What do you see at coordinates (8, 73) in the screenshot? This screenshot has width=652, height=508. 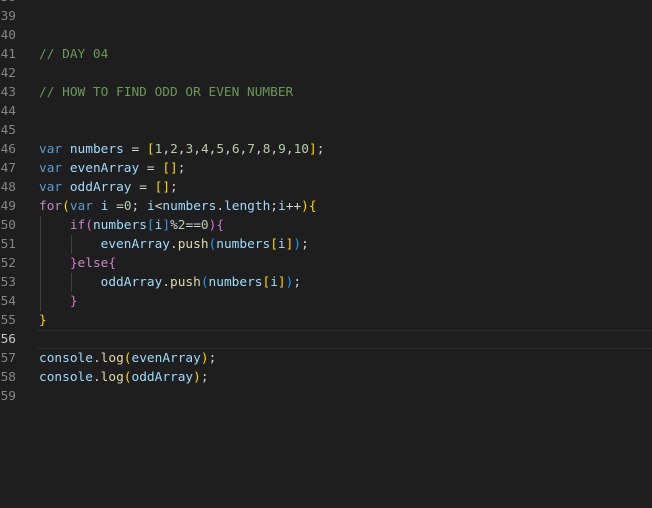 I see `line-number: 42` at bounding box center [8, 73].